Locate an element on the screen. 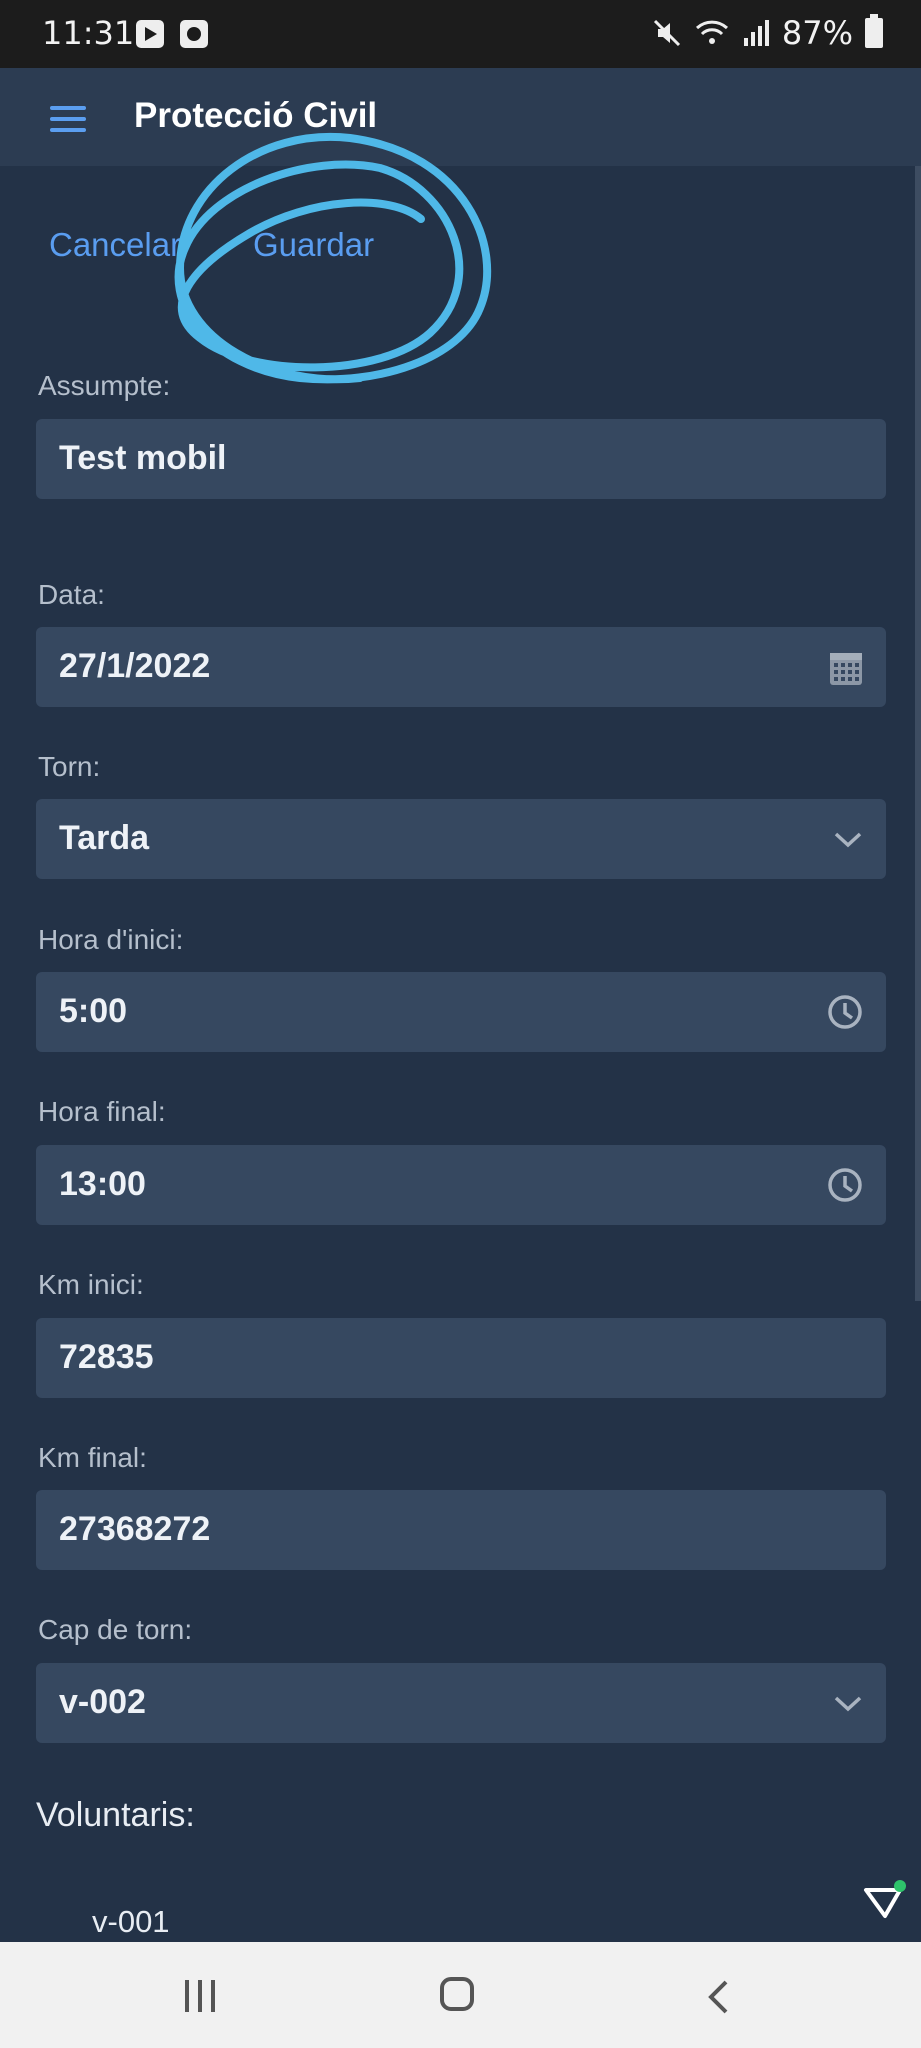  youtube-notification-icon is located at coordinates (150, 34).